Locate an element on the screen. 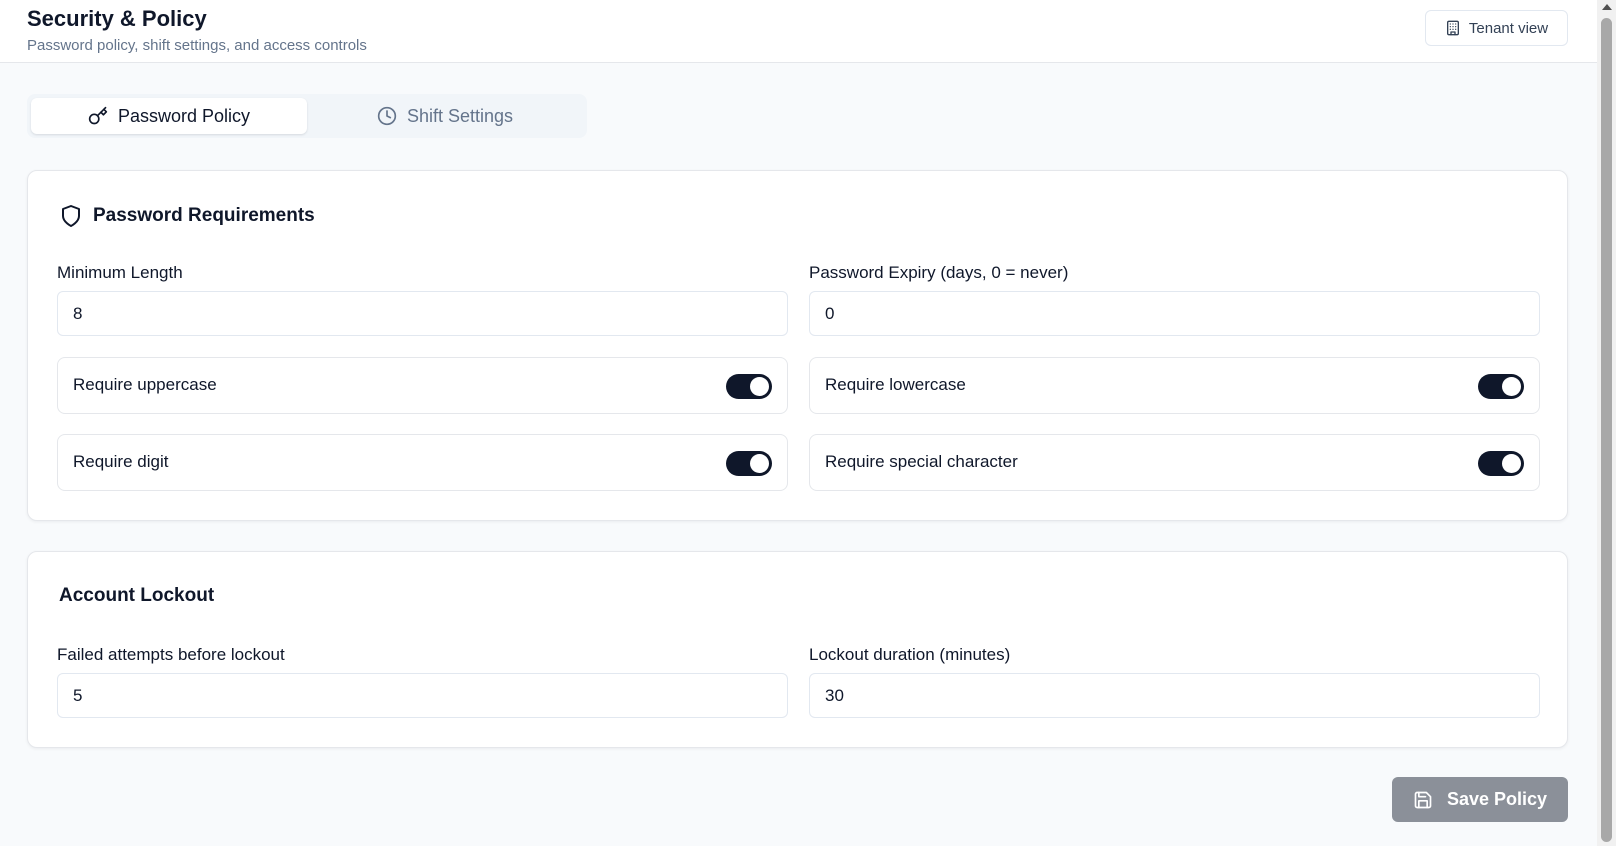  clock-icon is located at coordinates (387, 116).